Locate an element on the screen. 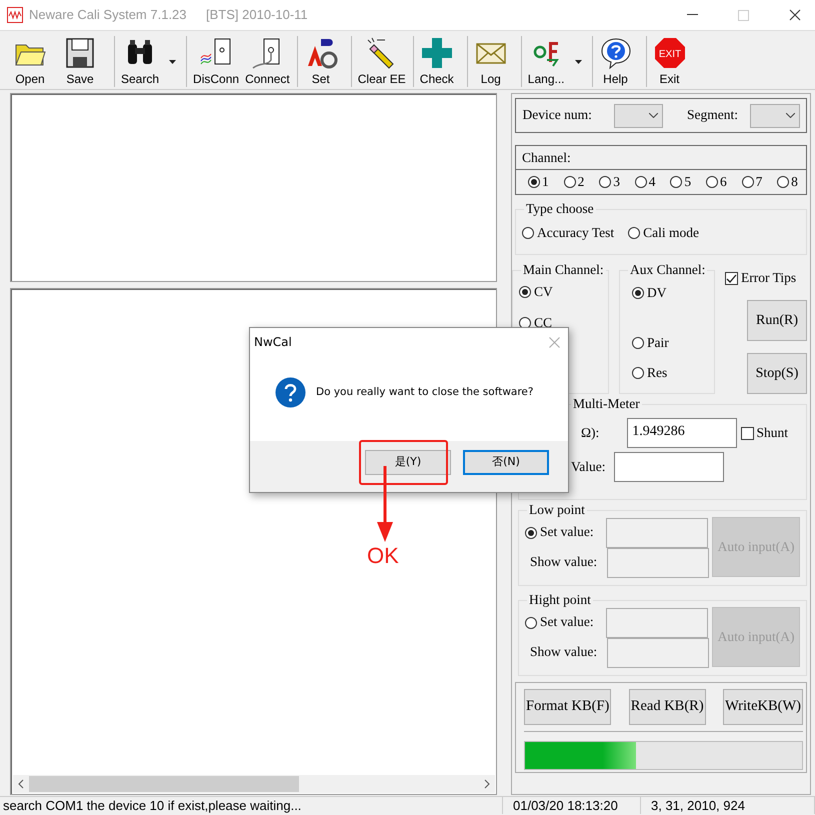 The image size is (815, 815). toolbar-button: DisConn is located at coordinates (214, 61).